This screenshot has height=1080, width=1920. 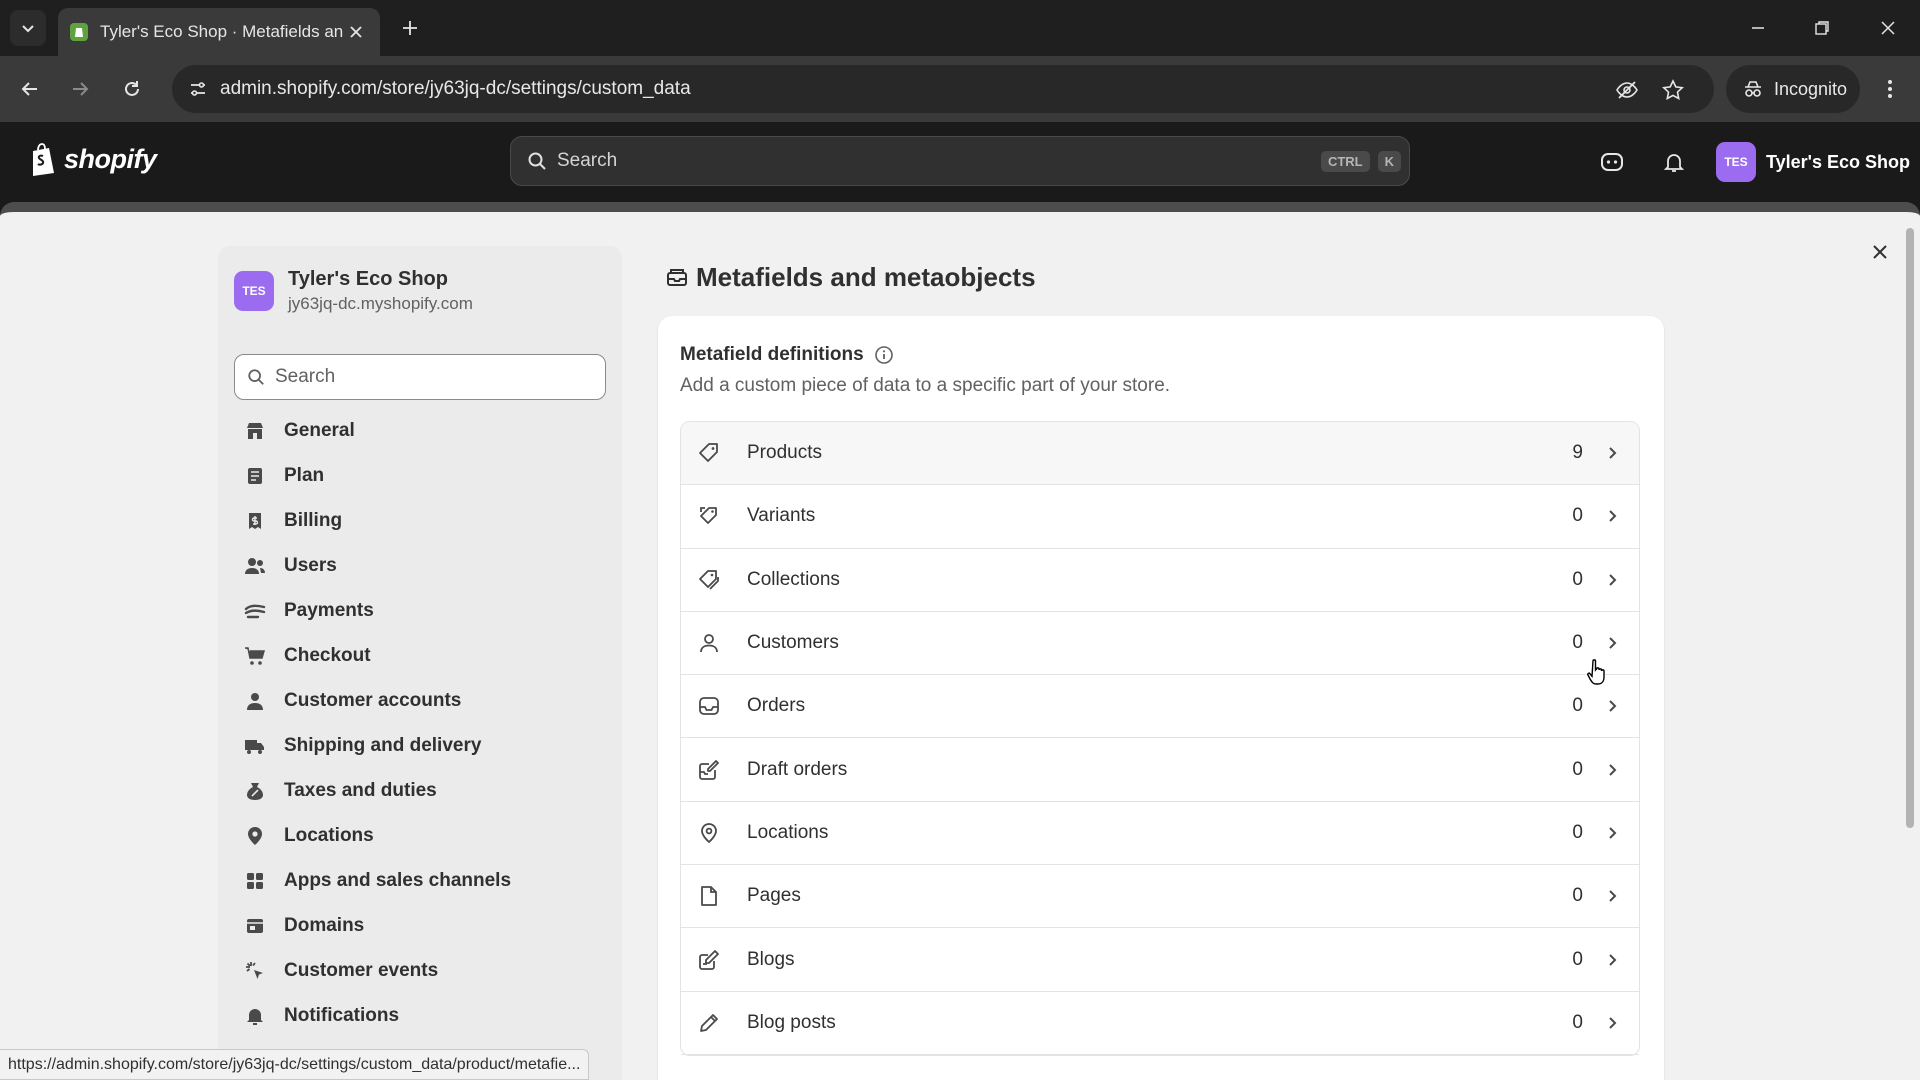 I want to click on sidebar-item-label: Customer accounts, so click(x=373, y=700).